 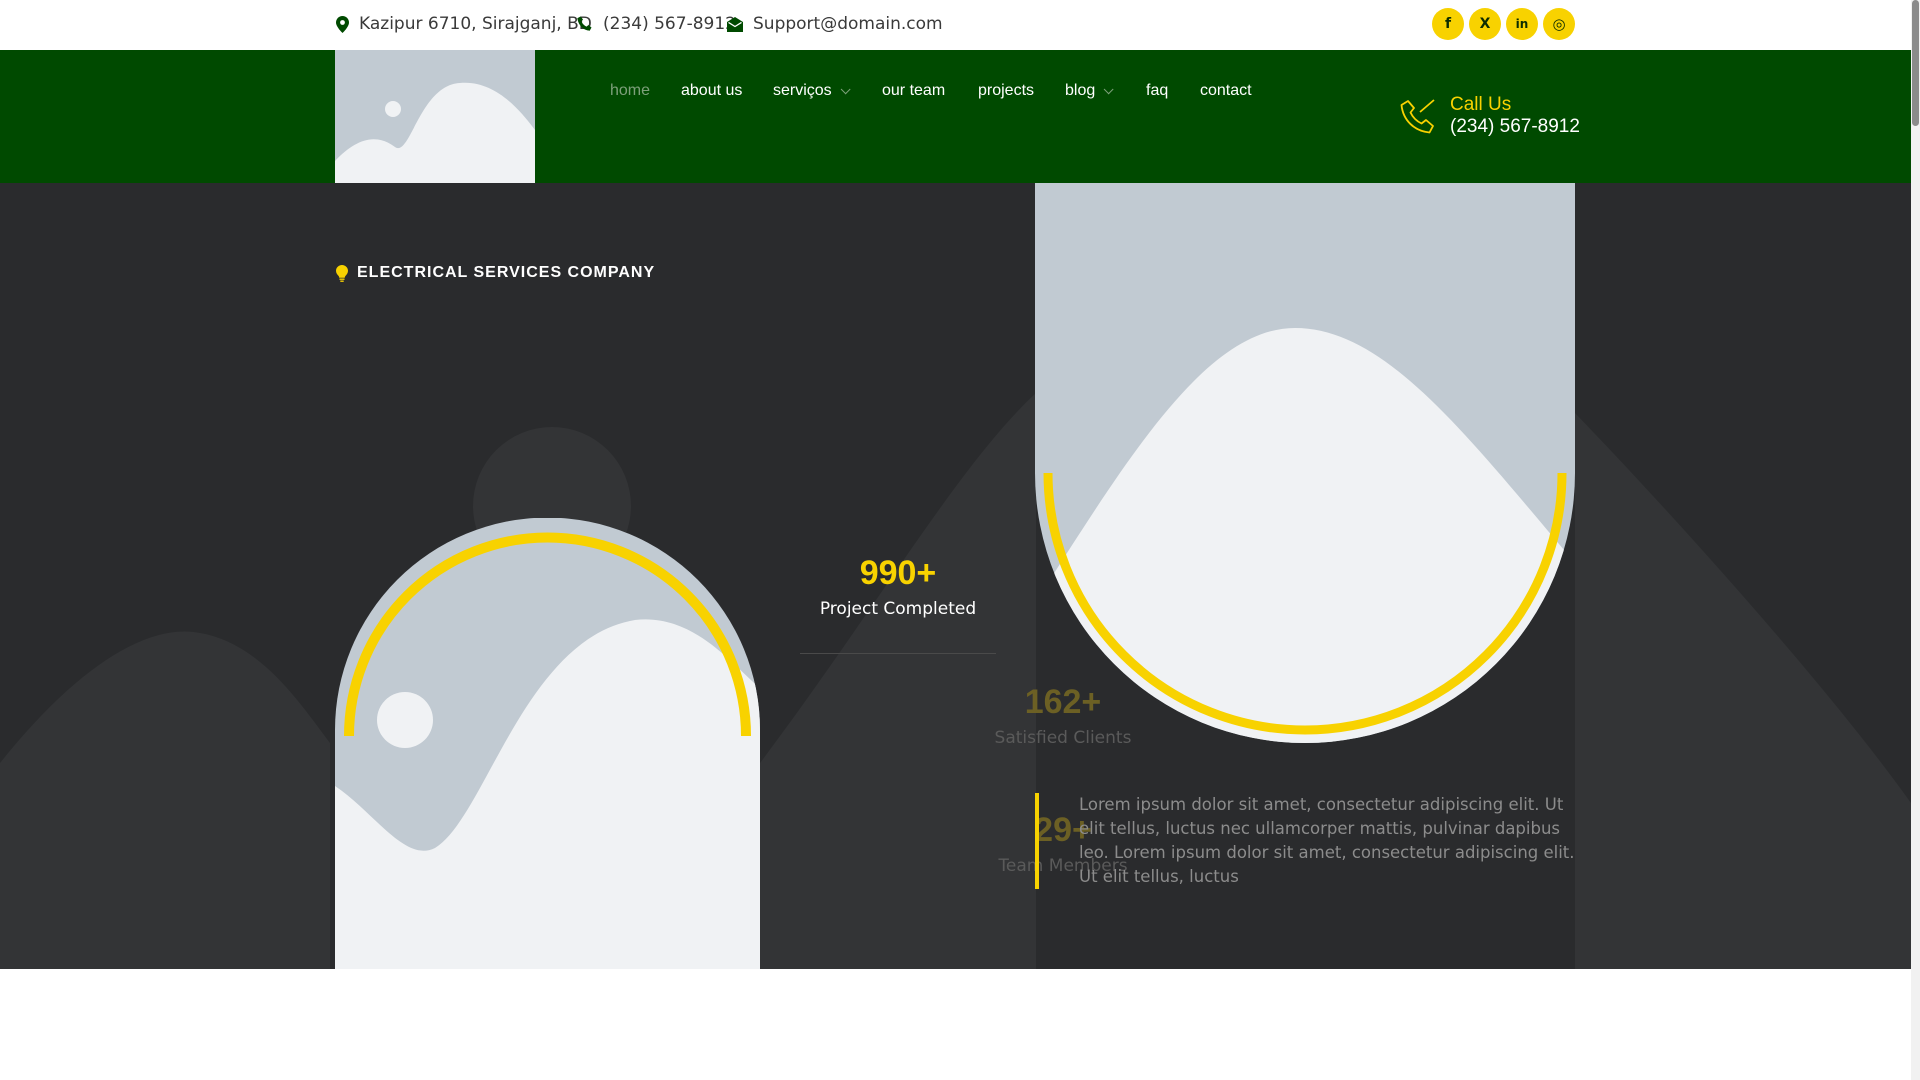 I want to click on stat-satisfied-clients: 162+ Satisfied Clients, so click(x=1063, y=715).